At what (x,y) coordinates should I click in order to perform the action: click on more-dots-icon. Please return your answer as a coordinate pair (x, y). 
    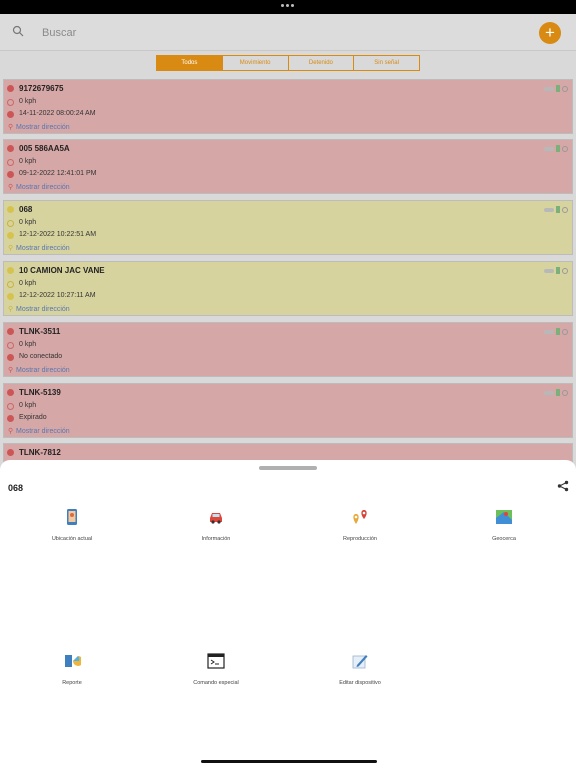
    Looking at the image, I should click on (288, 6).